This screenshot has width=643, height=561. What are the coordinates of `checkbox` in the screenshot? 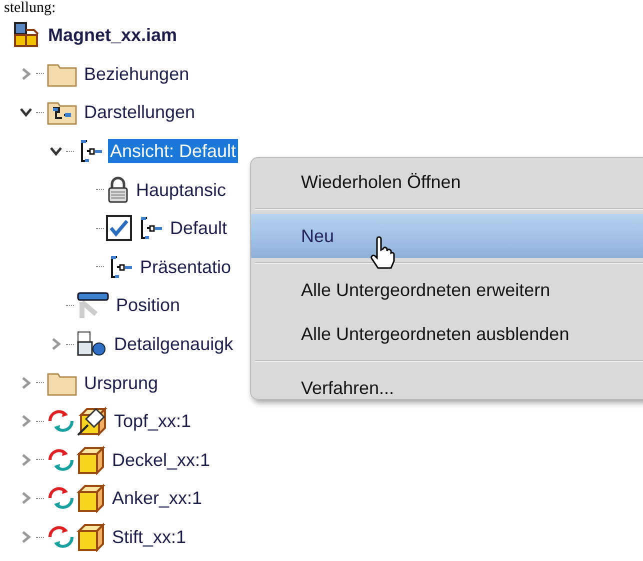 It's located at (119, 228).